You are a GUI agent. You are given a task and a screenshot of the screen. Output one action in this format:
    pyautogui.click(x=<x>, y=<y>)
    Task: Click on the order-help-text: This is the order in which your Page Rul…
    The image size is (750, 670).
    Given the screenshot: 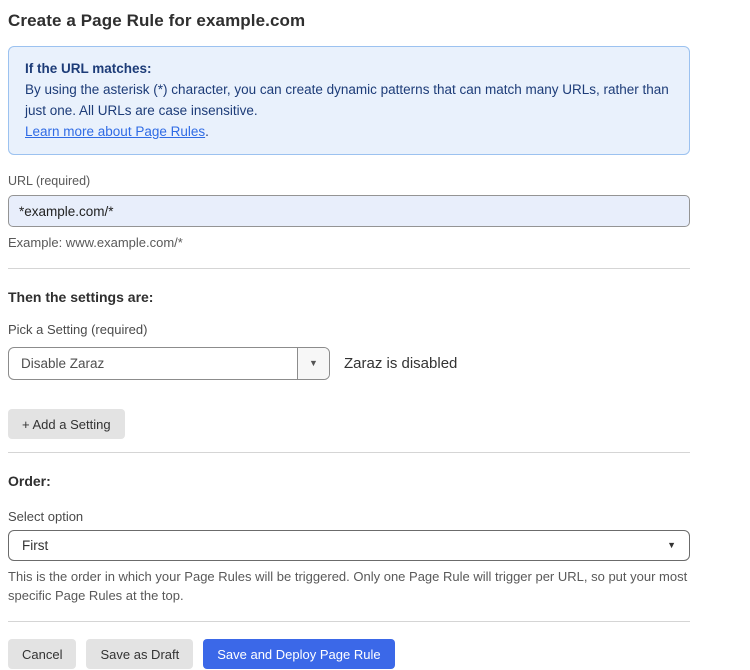 What is the action you would take?
    pyautogui.click(x=348, y=586)
    